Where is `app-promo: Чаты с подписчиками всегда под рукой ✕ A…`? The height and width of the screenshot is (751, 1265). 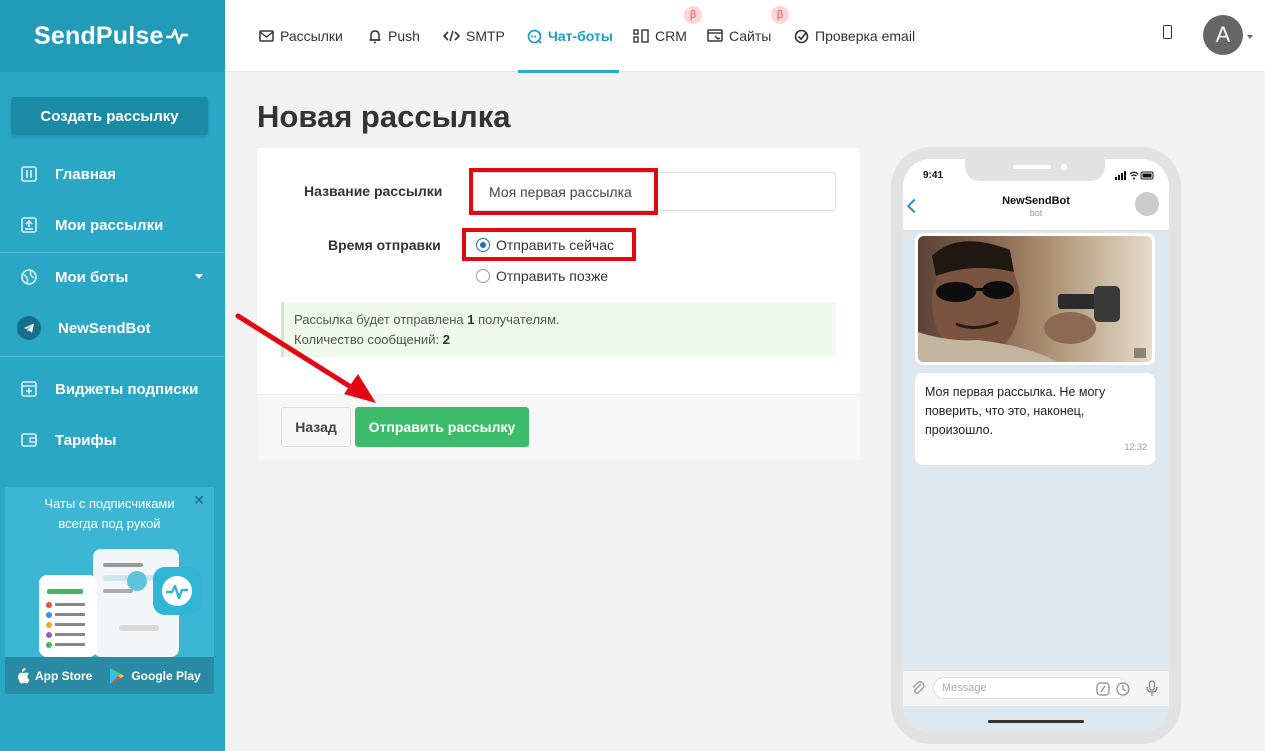
app-promo: Чаты с подписчиками всегда под рукой ✕ A… is located at coordinates (109, 590).